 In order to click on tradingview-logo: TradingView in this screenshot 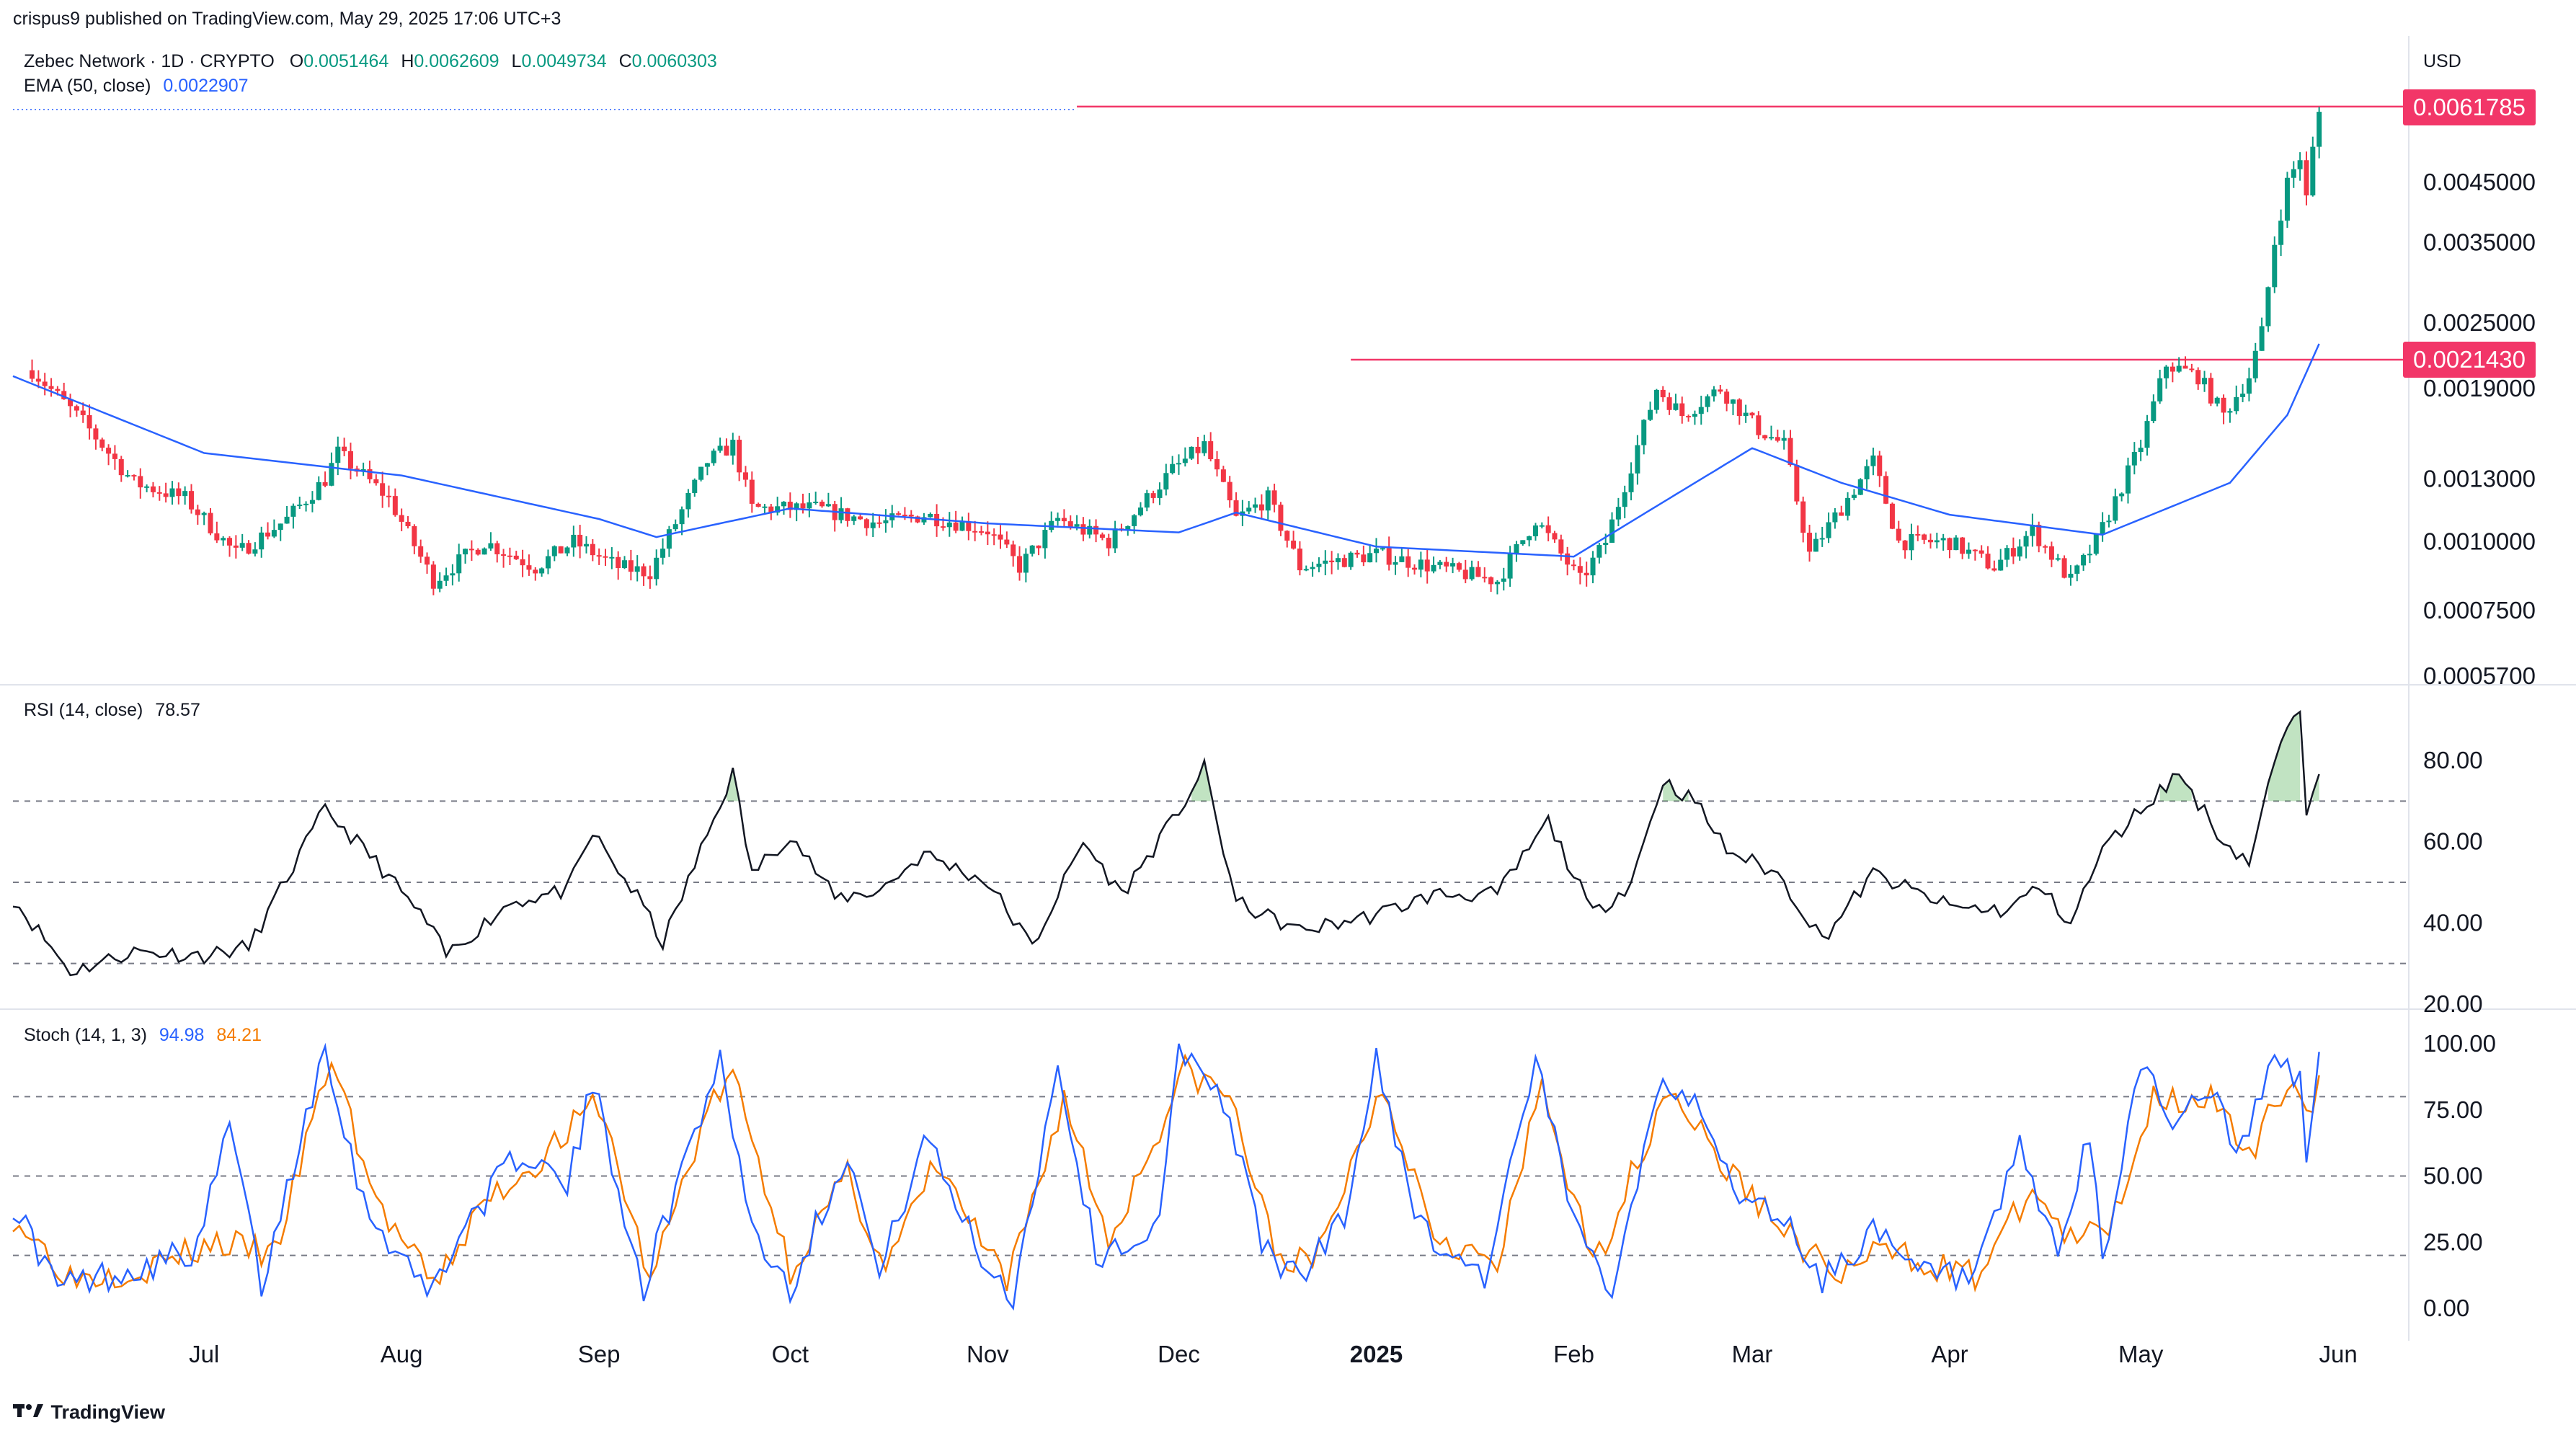, I will do `click(89, 1412)`.